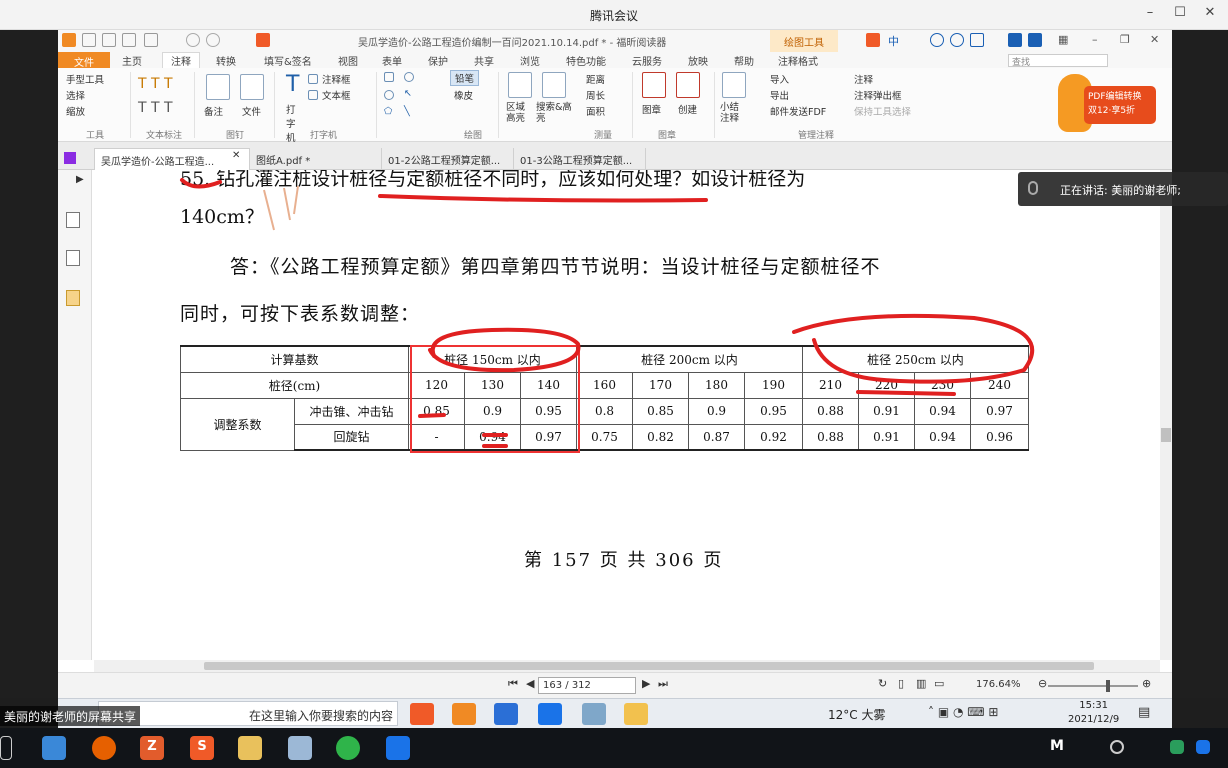  Describe the element at coordinates (1108, 686) in the screenshot. I see `zoom-slider-knob` at that location.